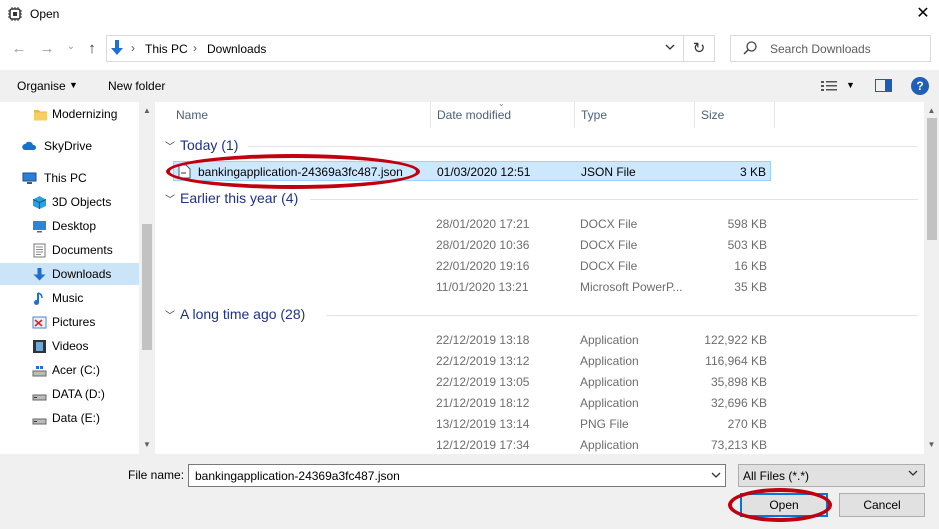  Describe the element at coordinates (29, 178) in the screenshot. I see `computer-icon` at that location.